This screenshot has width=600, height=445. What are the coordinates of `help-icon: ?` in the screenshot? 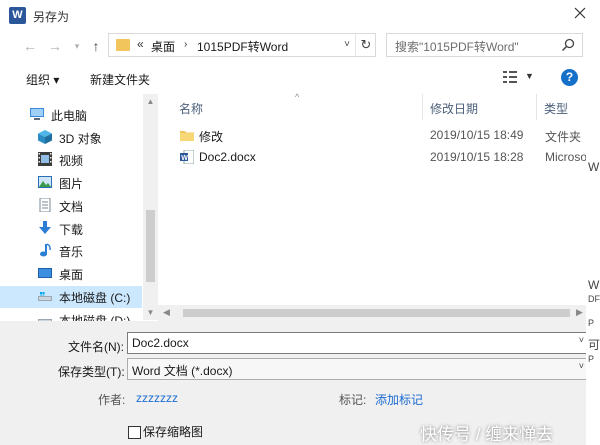 It's located at (569, 77).